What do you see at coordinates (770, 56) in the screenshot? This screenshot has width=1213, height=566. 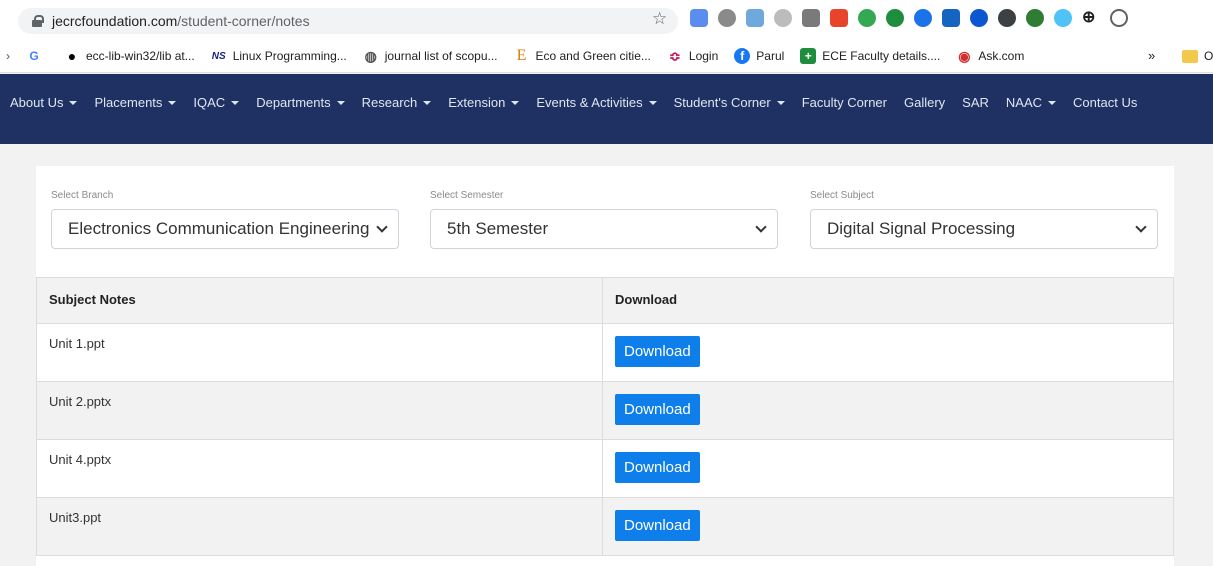 I see `bookmark-label: Parul` at bounding box center [770, 56].